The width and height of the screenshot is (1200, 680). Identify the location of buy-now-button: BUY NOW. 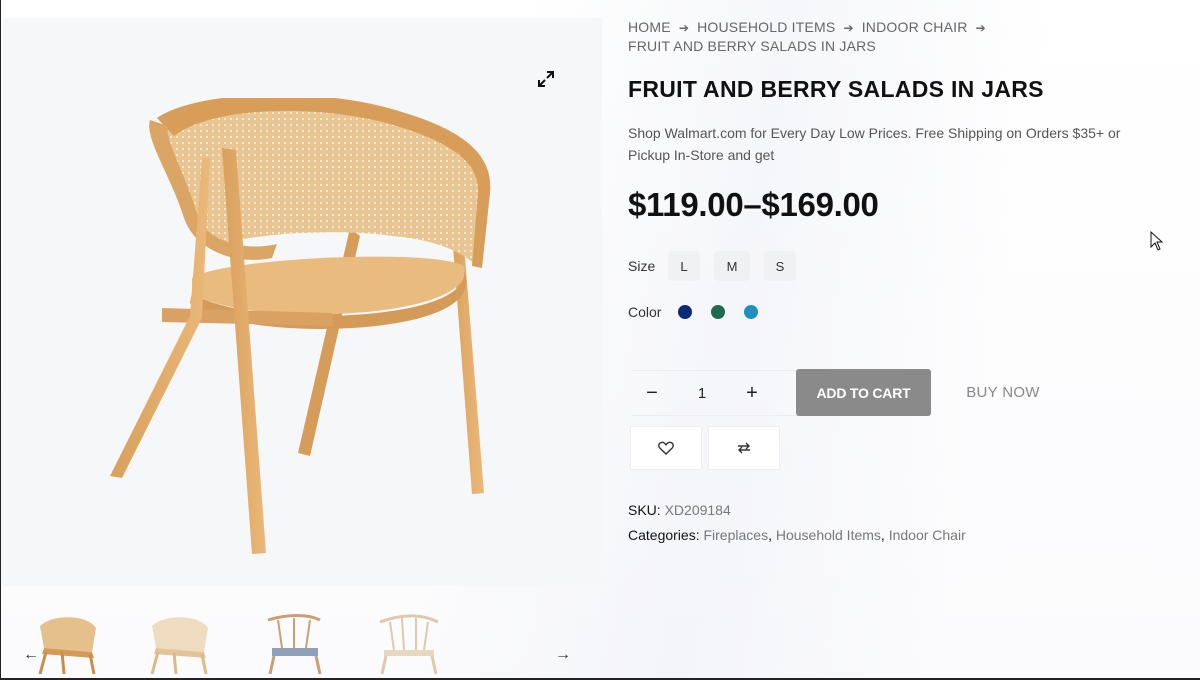
(1003, 392).